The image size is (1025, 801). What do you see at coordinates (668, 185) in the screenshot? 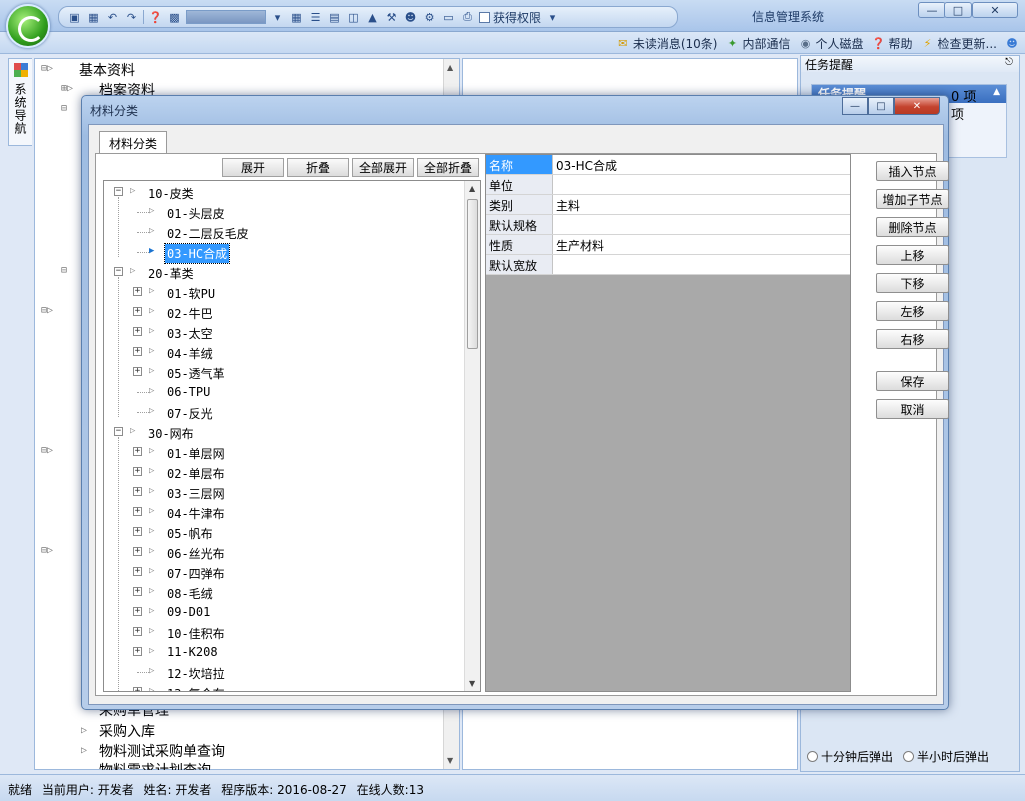
I see `property-row: 单位` at bounding box center [668, 185].